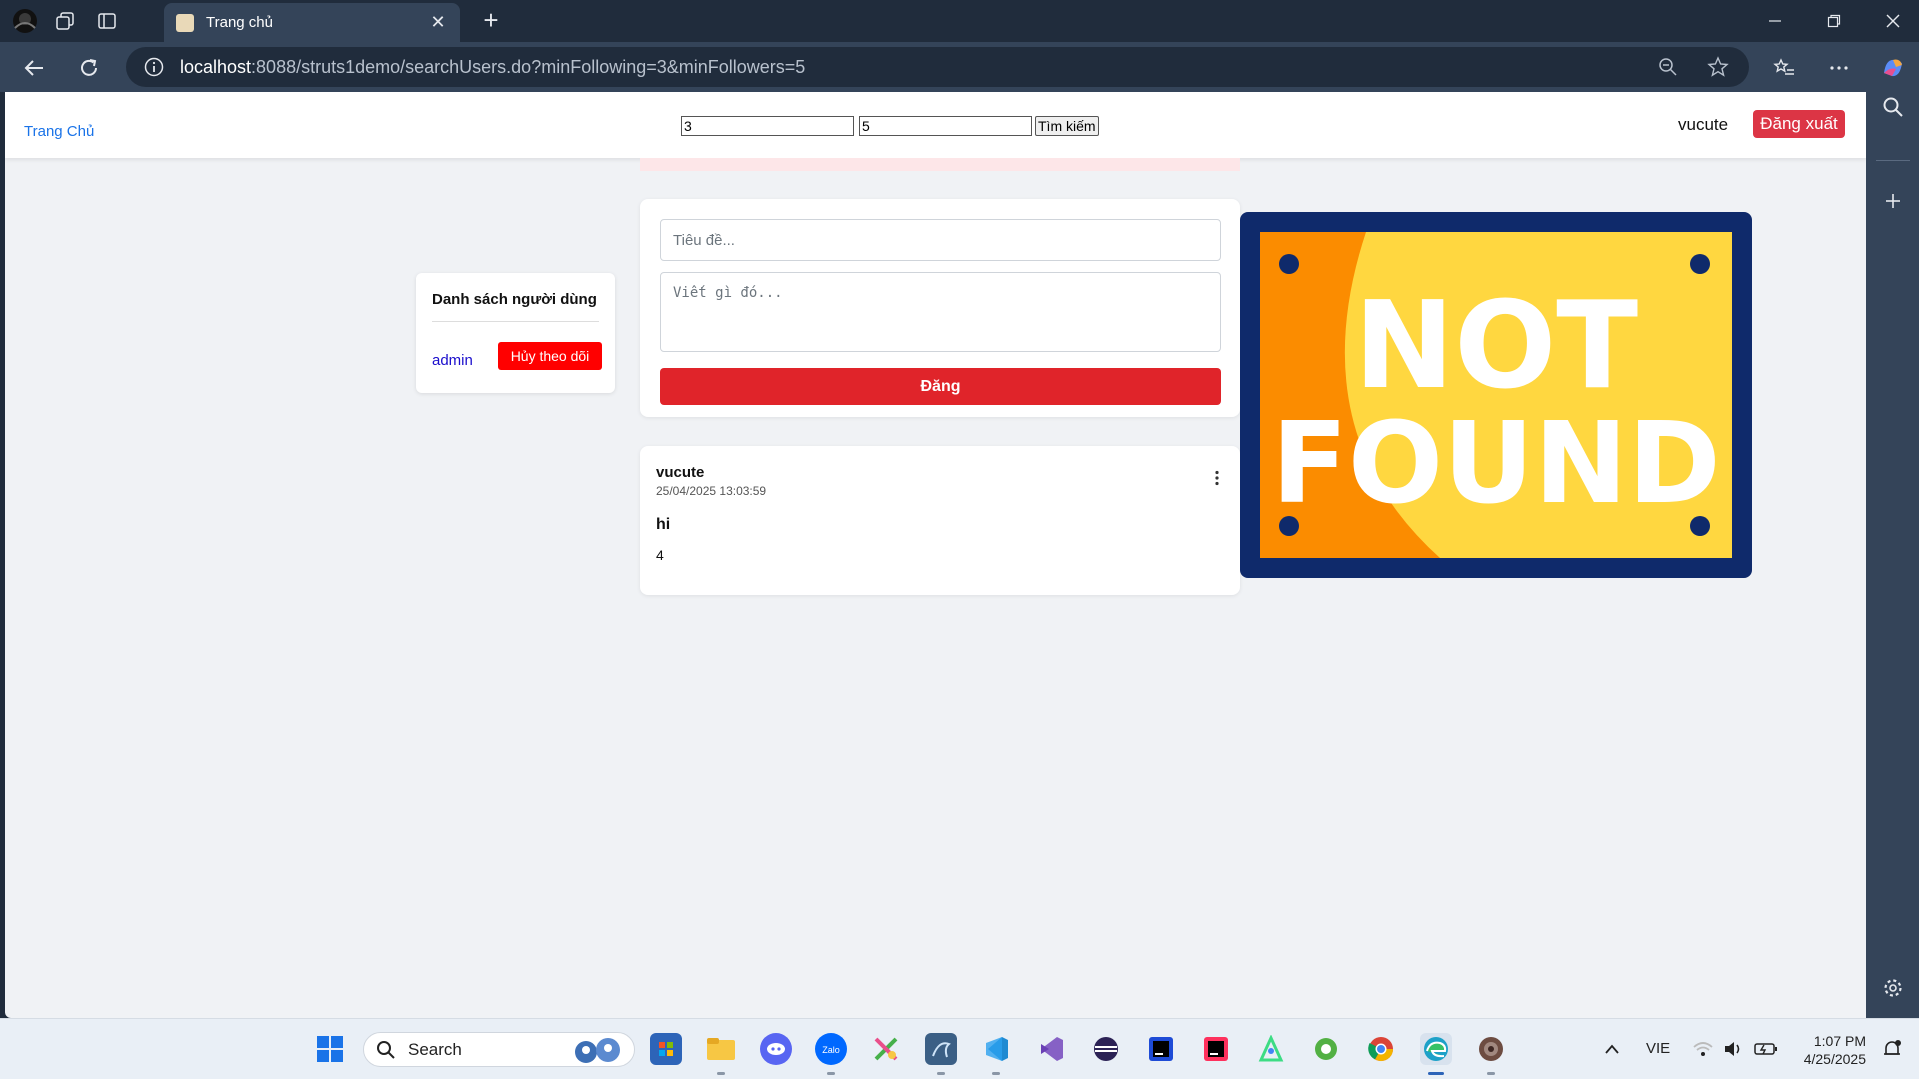  I want to click on edge-icon, so click(1436, 1049).